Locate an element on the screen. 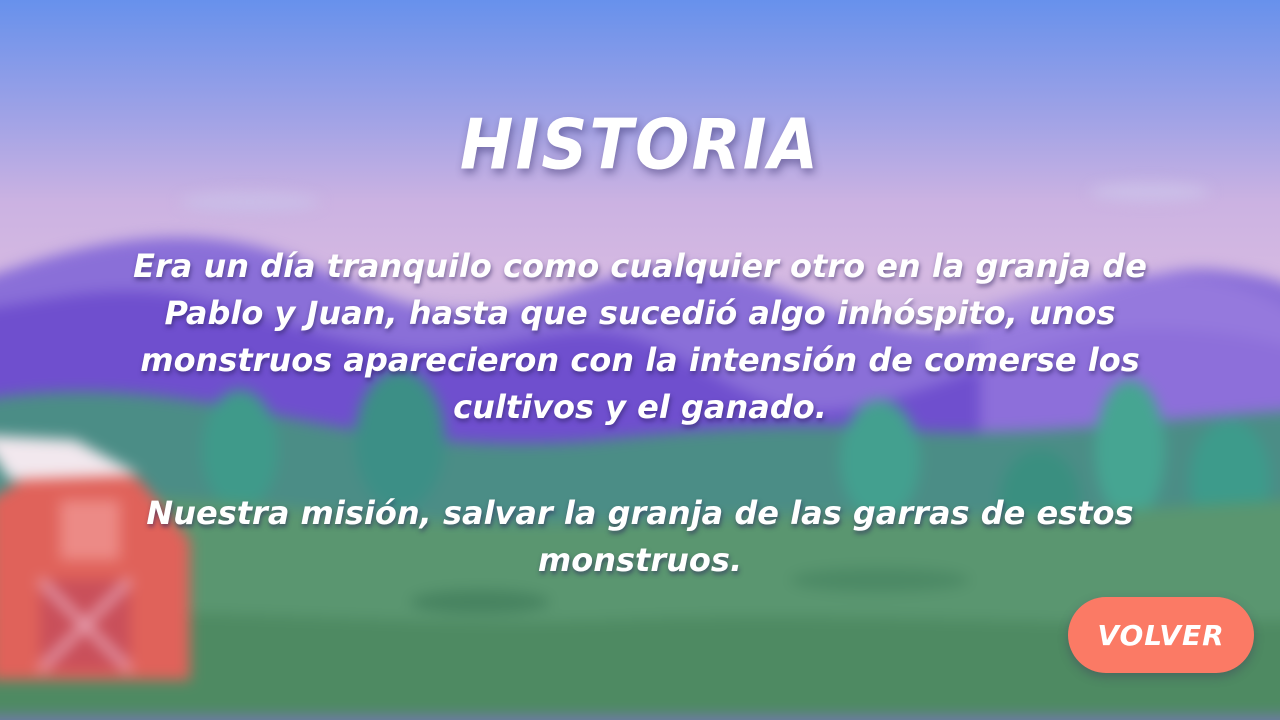 The image size is (1280, 720). cloud-left is located at coordinates (250, 202).